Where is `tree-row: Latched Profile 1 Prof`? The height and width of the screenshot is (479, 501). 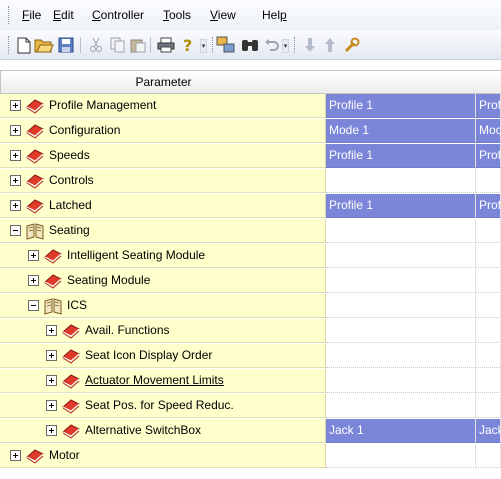
tree-row: Latched Profile 1 Prof is located at coordinates (250, 206).